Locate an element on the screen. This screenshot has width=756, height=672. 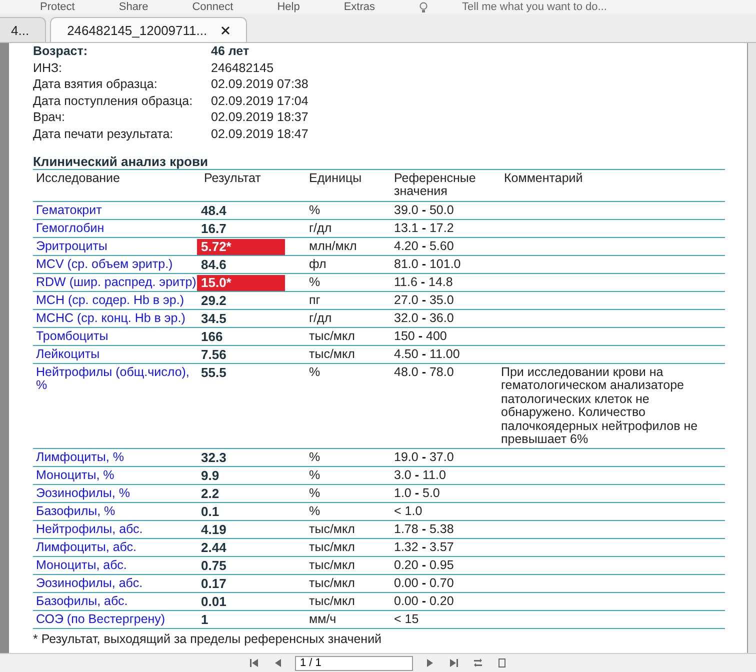
test-name: СОЭ (по Вестергрену) is located at coordinates (100, 619).